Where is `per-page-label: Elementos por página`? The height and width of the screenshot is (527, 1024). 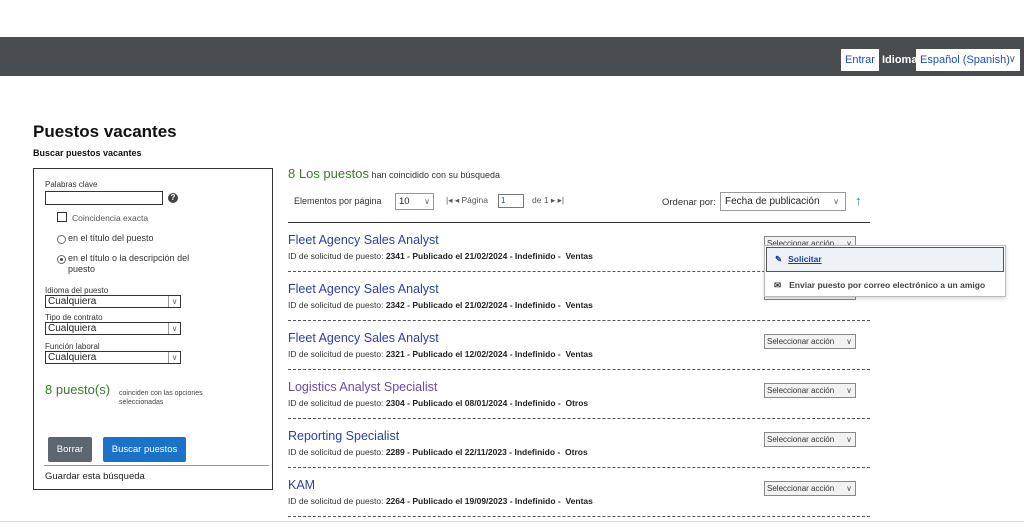
per-page-label: Elementos por página is located at coordinates (338, 201).